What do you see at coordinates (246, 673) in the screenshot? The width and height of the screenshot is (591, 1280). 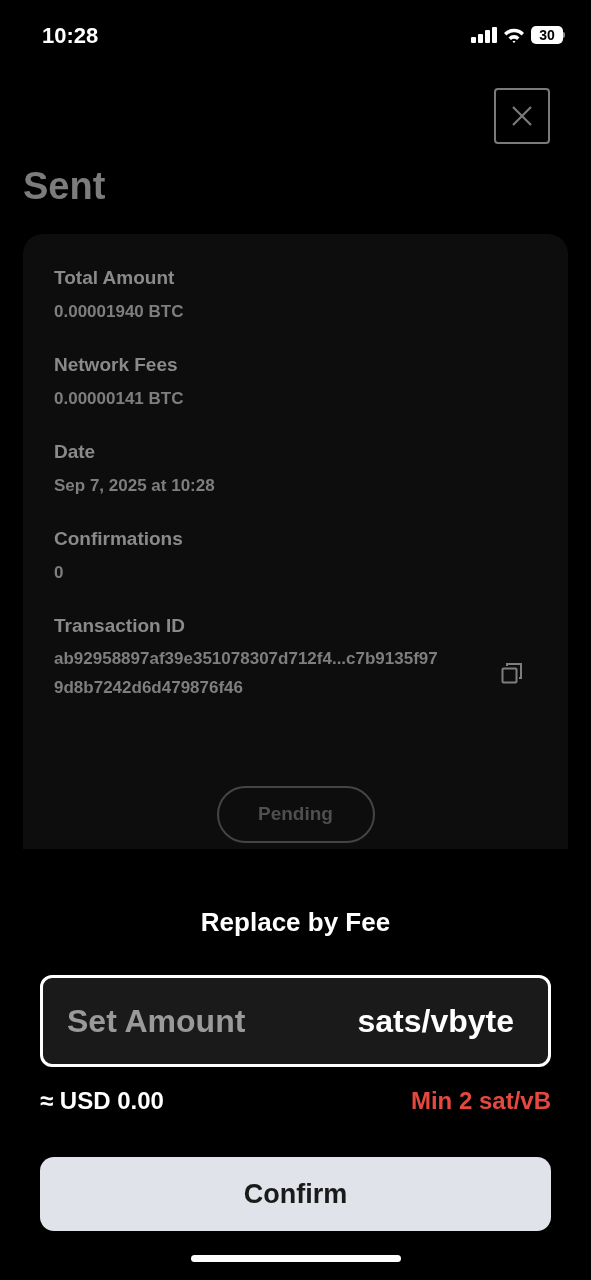 I see `transaction-id: ab92958897af39e351078307d712f4...c7b9135f97 9d8b7242d6d479876f46` at bounding box center [246, 673].